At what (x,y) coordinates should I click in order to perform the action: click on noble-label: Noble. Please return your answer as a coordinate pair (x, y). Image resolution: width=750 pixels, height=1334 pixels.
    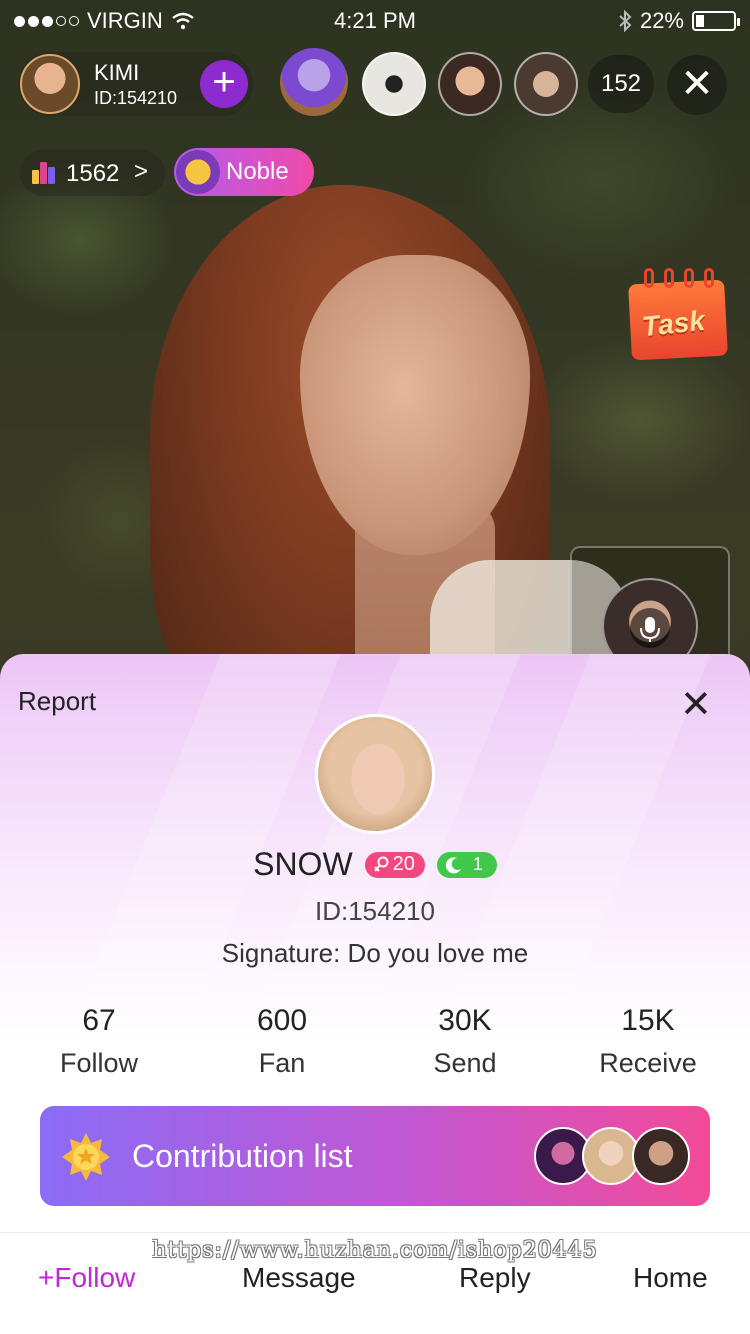
    Looking at the image, I should click on (257, 171).